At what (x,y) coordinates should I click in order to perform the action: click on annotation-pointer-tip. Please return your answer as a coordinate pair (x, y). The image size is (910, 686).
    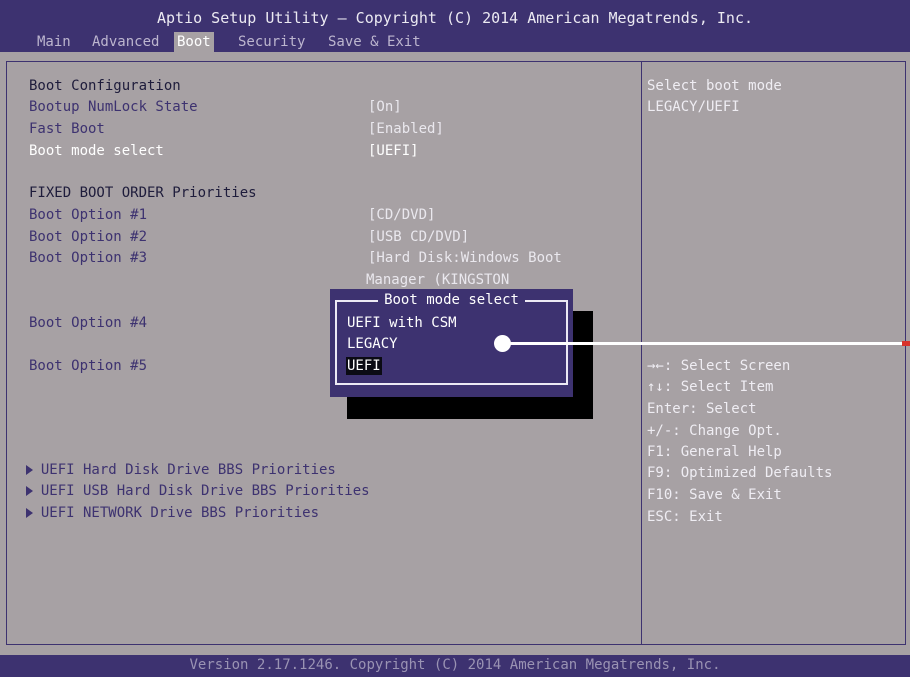
    Looking at the image, I should click on (906, 343).